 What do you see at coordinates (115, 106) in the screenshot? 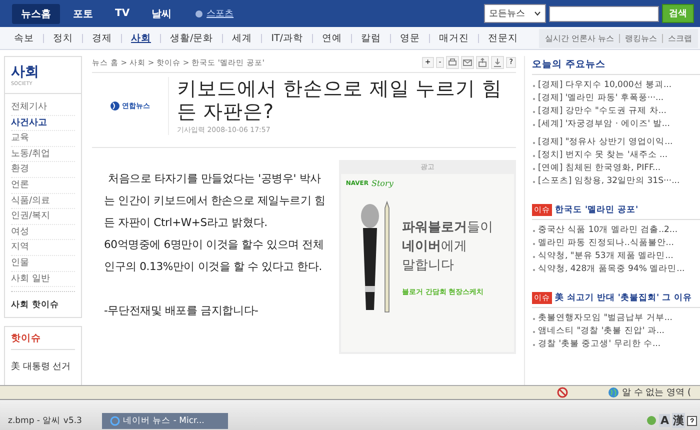
I see `globe-logo-icon` at bounding box center [115, 106].